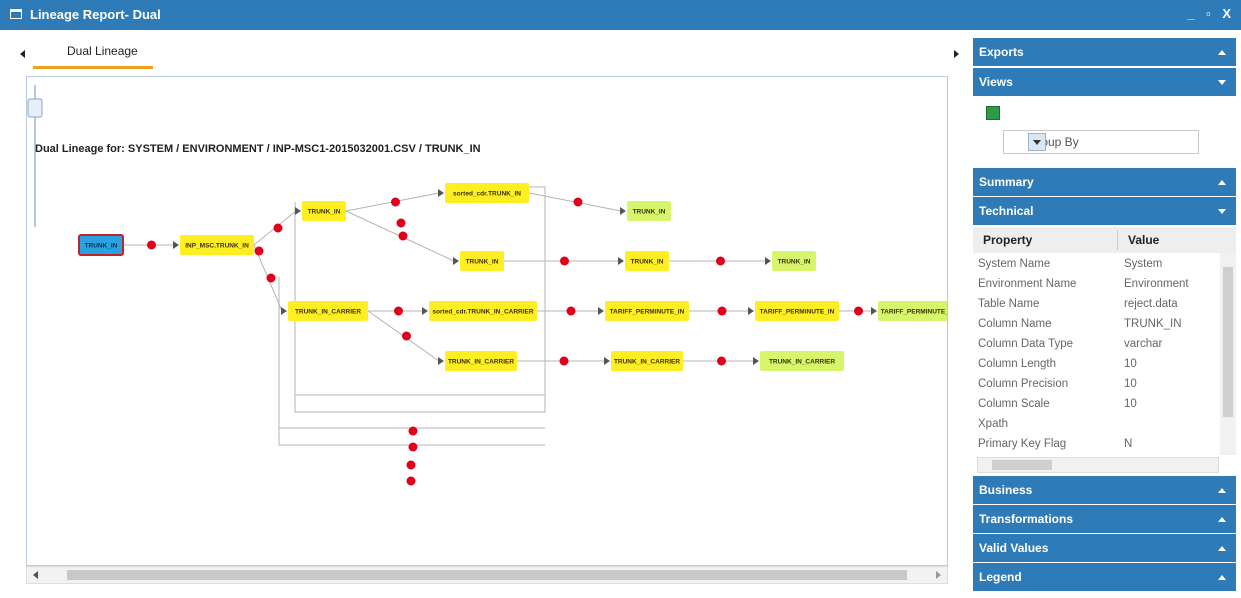 Image resolution: width=1241 pixels, height=598 pixels. I want to click on node-label: INP_MSC.TRUNK_IN, so click(217, 246).